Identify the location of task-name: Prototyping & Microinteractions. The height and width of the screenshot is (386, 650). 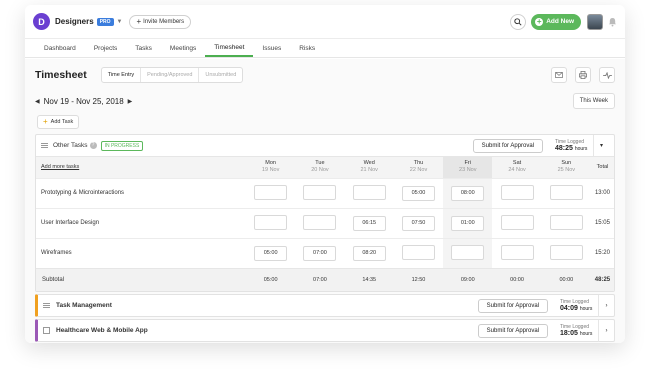
(141, 192).